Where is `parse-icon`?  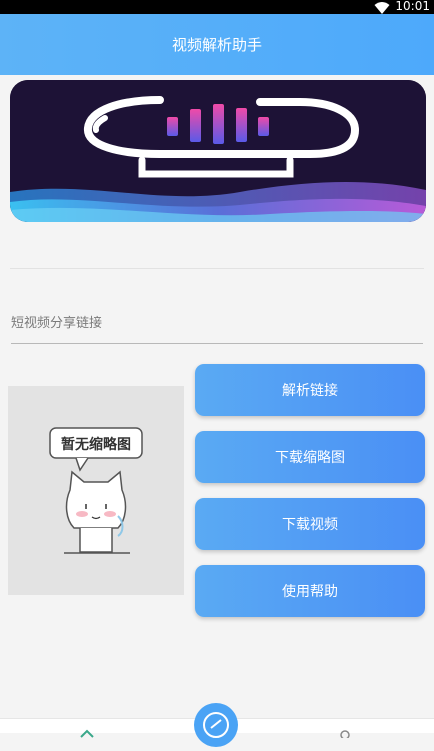
parse-icon is located at coordinates (216, 725).